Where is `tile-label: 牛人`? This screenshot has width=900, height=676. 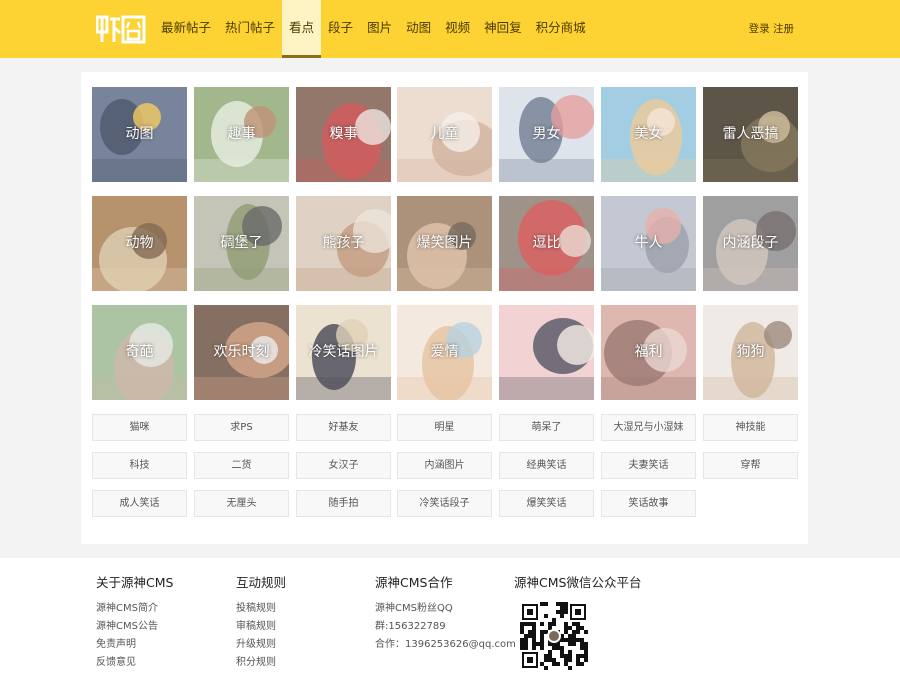 tile-label: 牛人 is located at coordinates (648, 243).